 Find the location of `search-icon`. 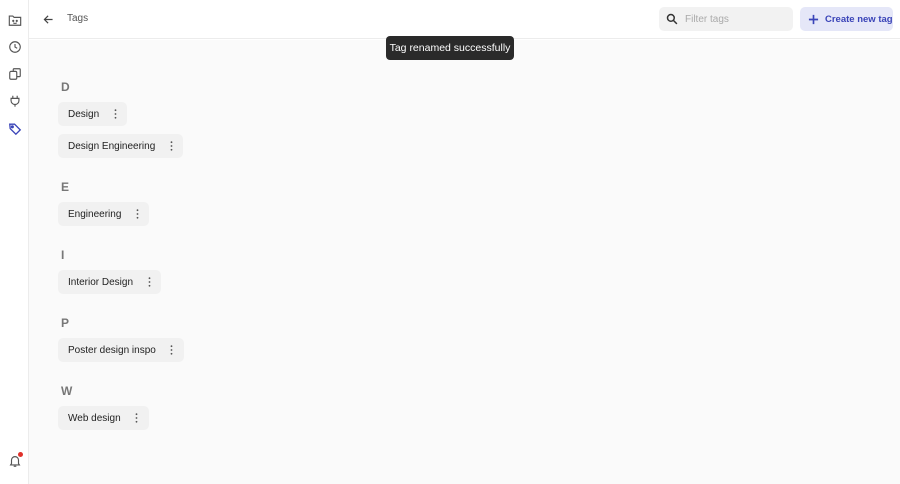

search-icon is located at coordinates (672, 19).